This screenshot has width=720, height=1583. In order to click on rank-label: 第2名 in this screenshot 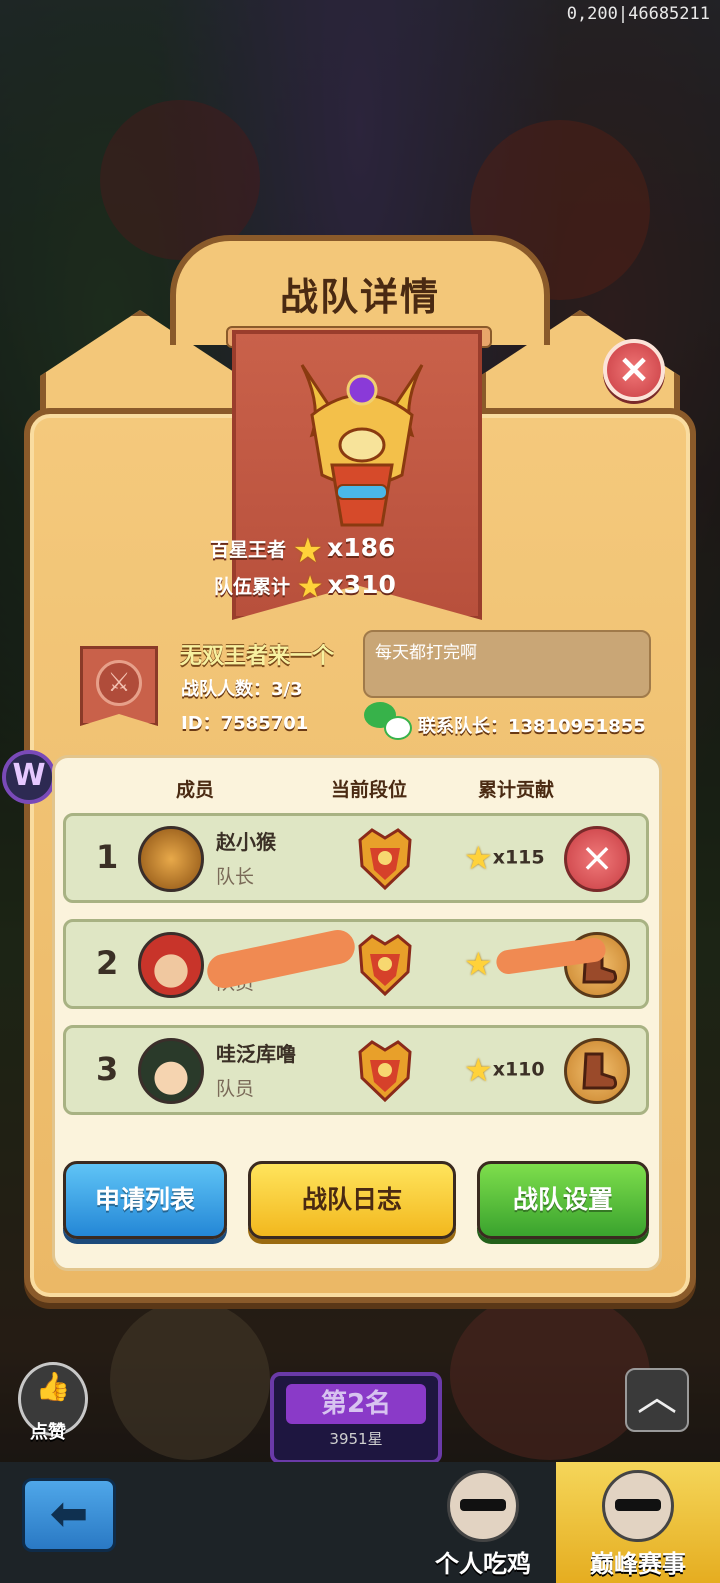, I will do `click(356, 1404)`.